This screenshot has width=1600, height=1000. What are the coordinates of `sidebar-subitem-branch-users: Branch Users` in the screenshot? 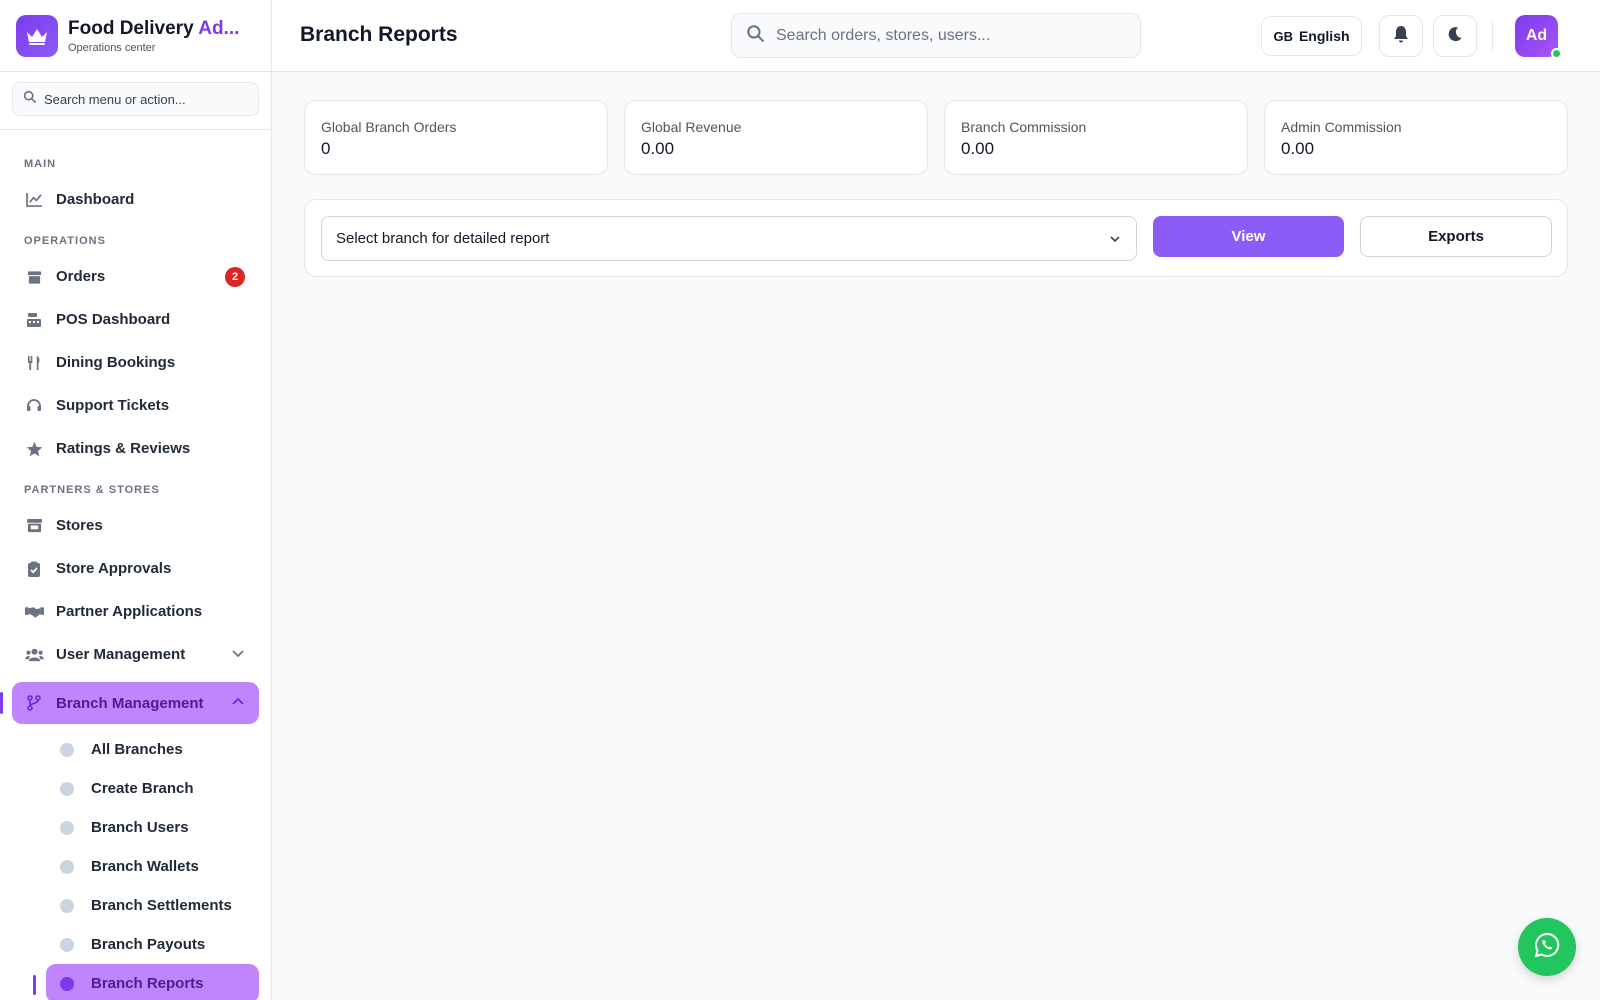 It's located at (152, 827).